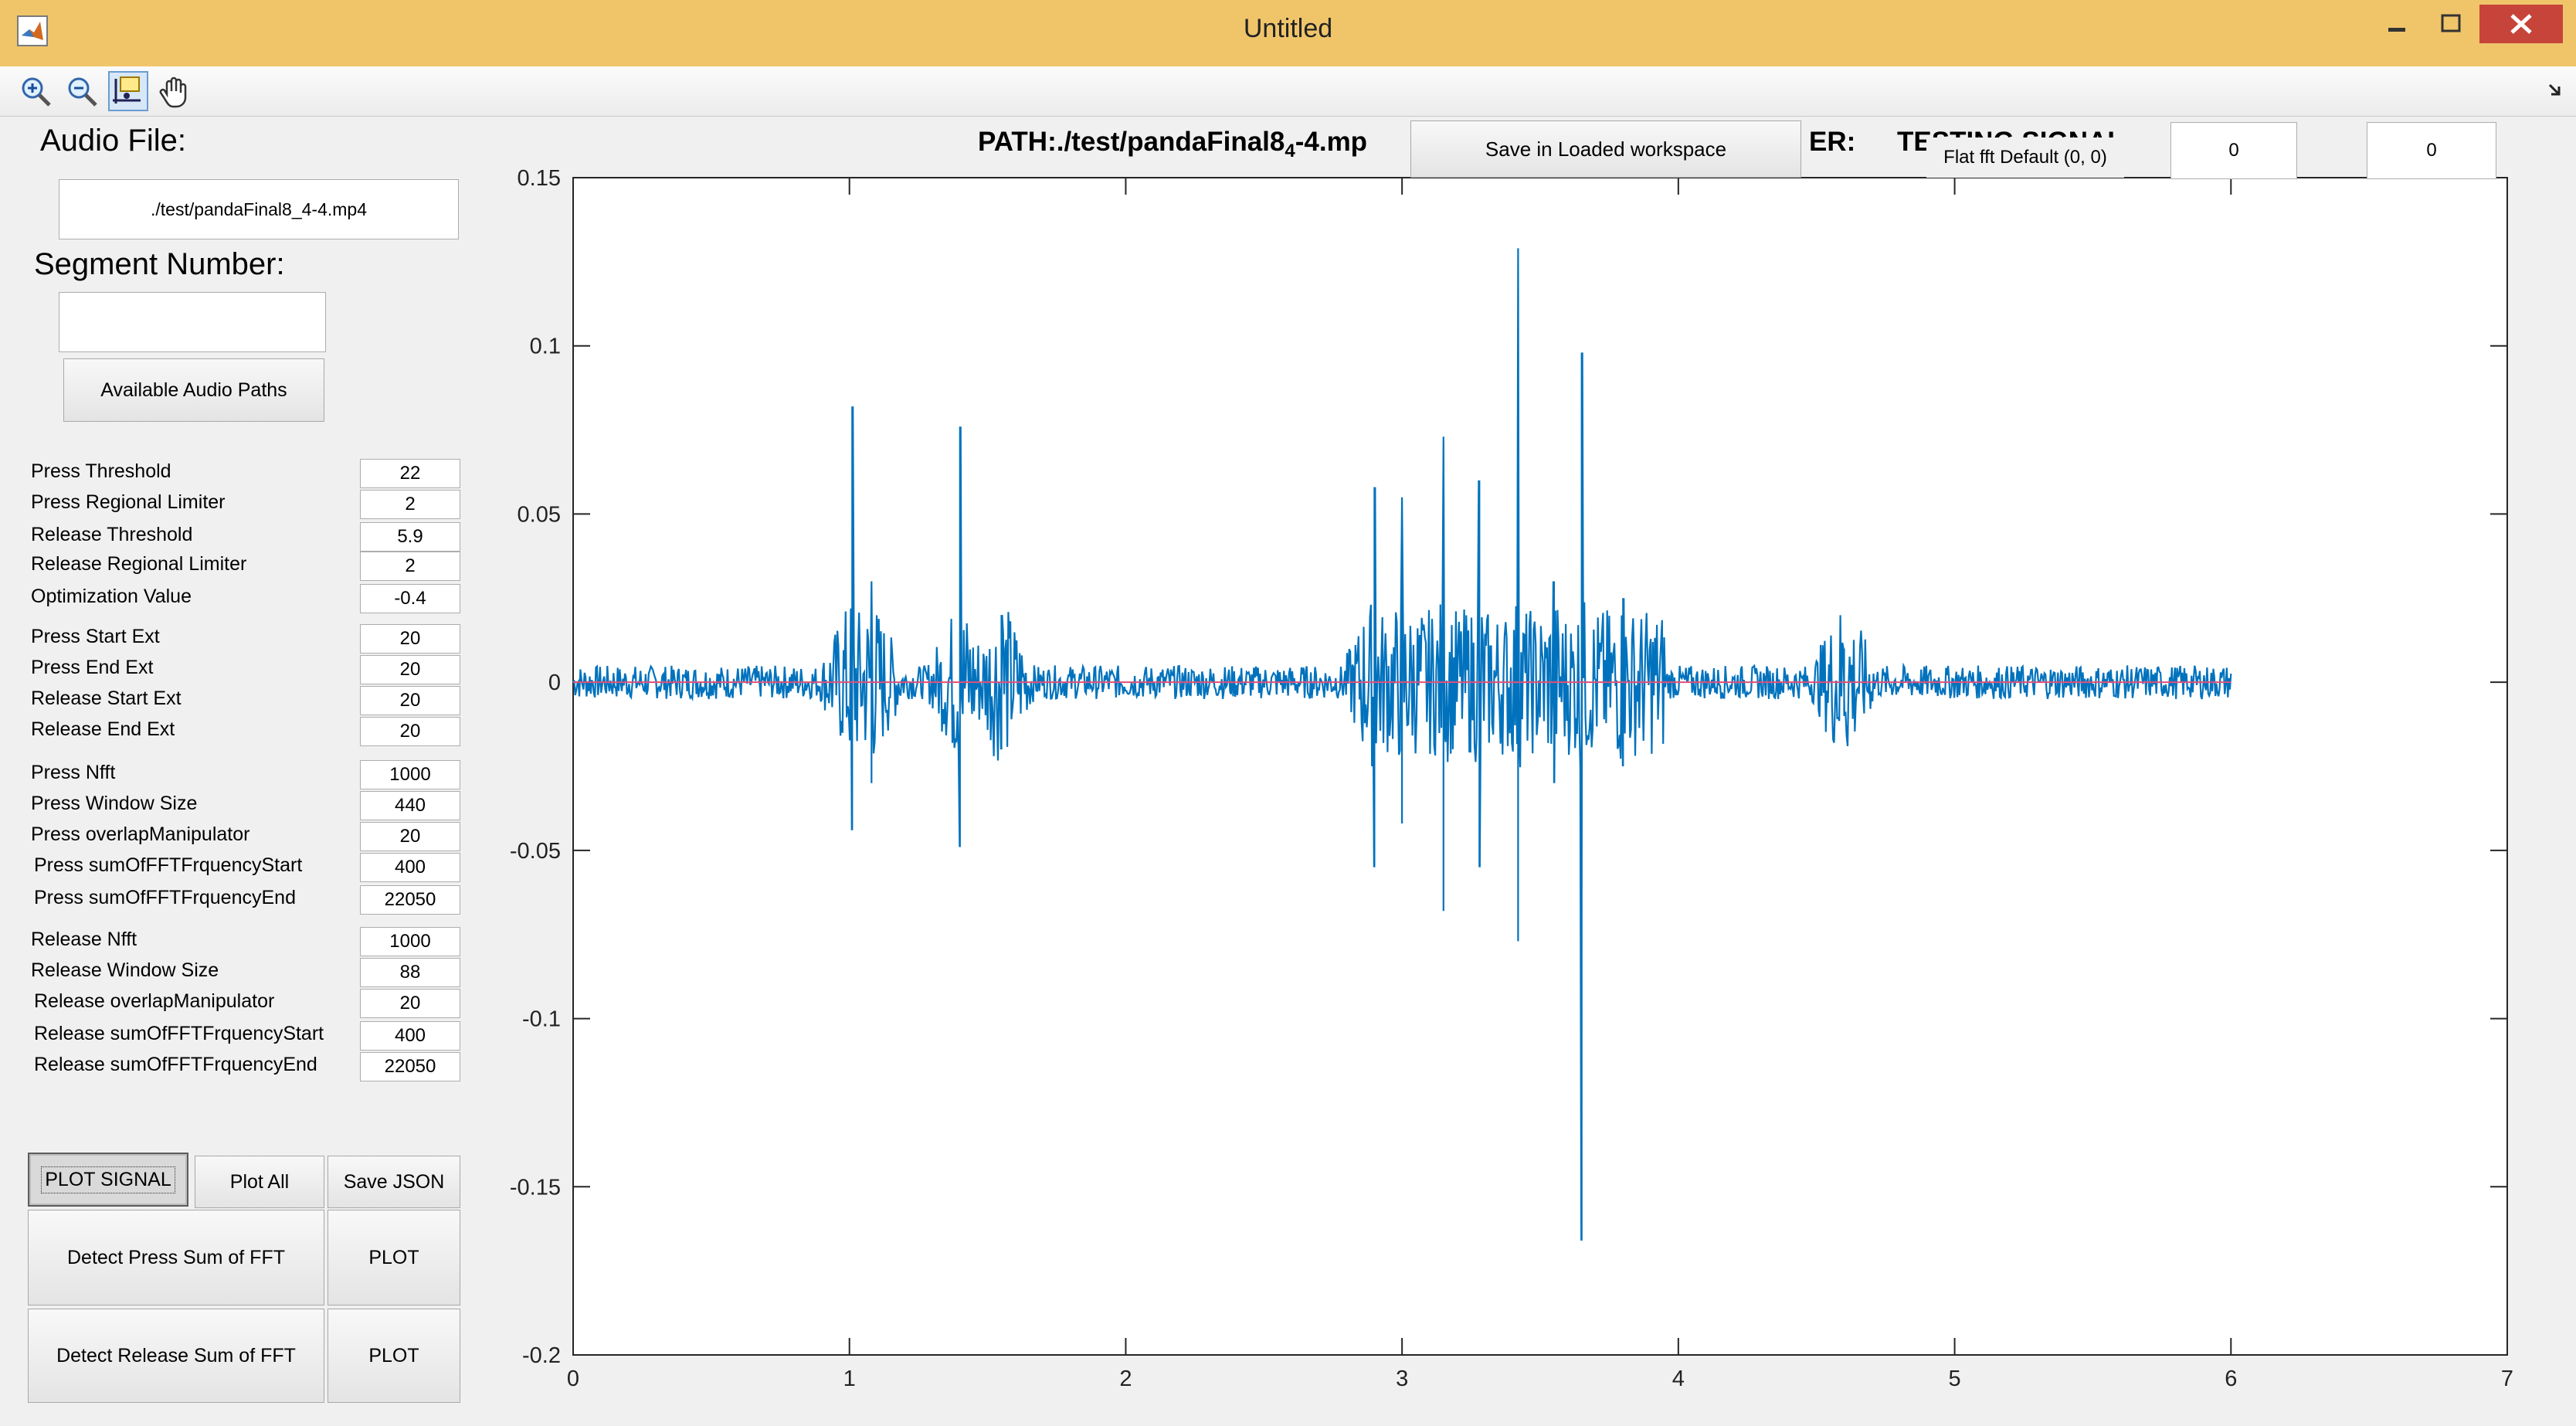 The image size is (2576, 1426). Describe the element at coordinates (541, 1019) in the screenshot. I see `y-tick-label: -0.1` at that location.